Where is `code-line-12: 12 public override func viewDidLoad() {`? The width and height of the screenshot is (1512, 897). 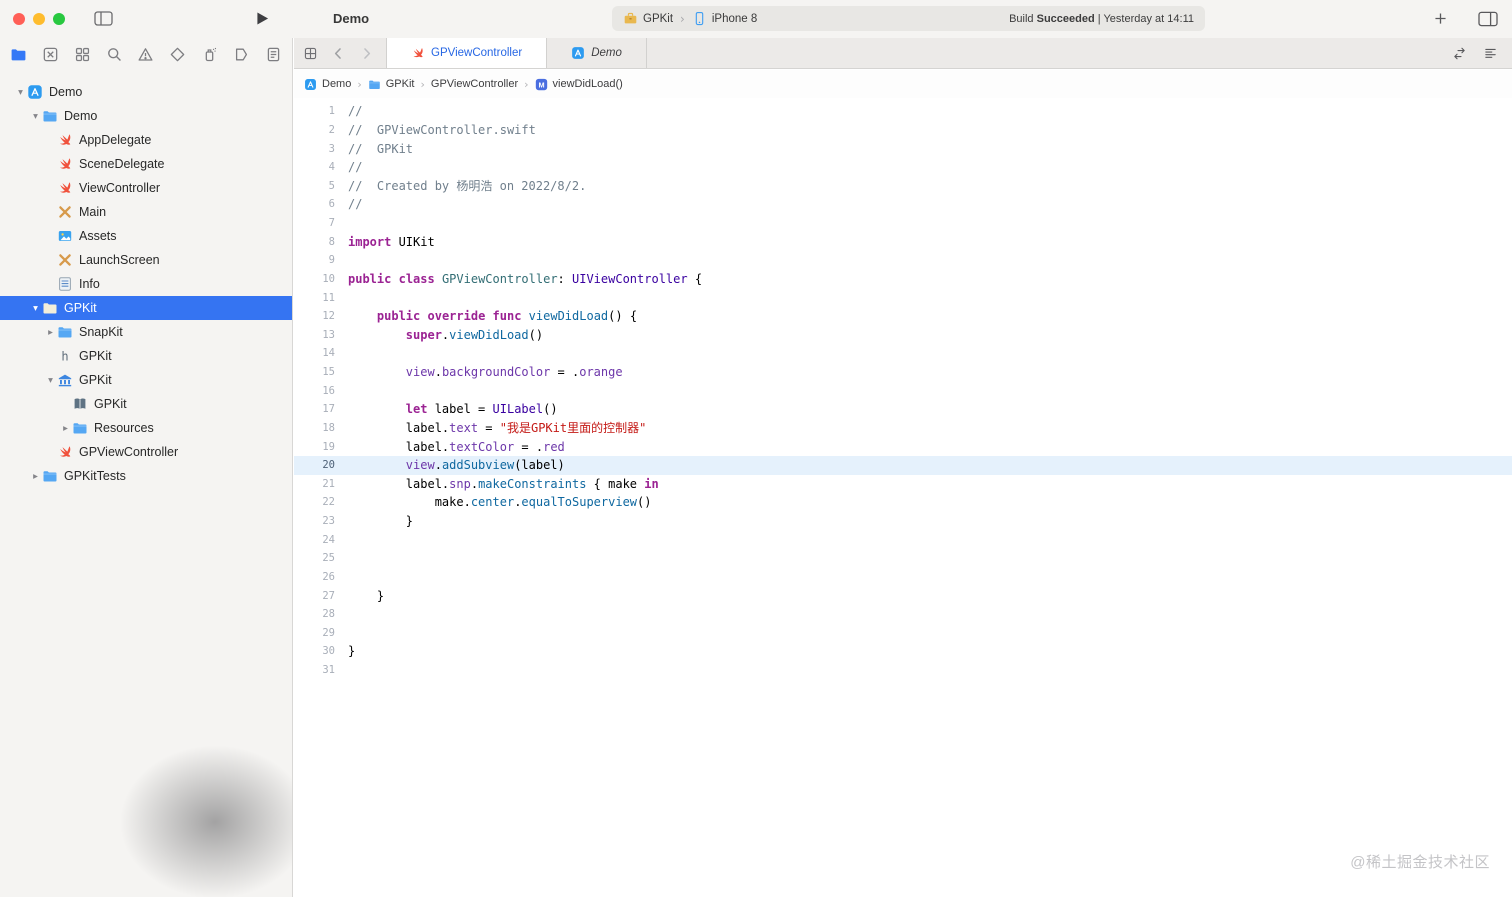 code-line-12: 12 public override func viewDidLoad() { is located at coordinates (903, 316).